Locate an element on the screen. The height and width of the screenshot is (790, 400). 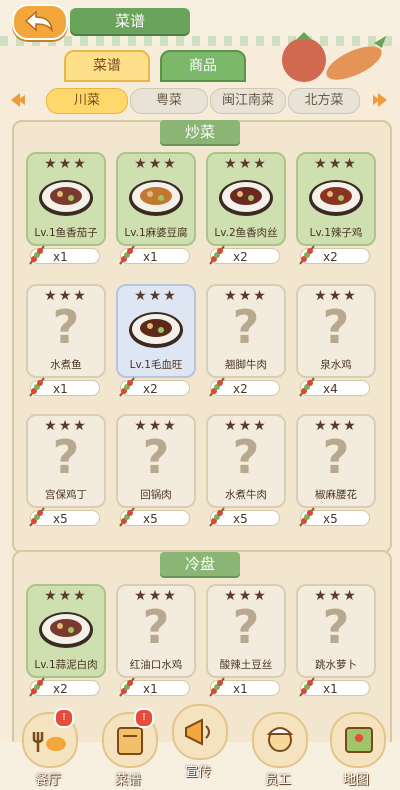
tab-recipe: 菜谱 is located at coordinates (107, 66).